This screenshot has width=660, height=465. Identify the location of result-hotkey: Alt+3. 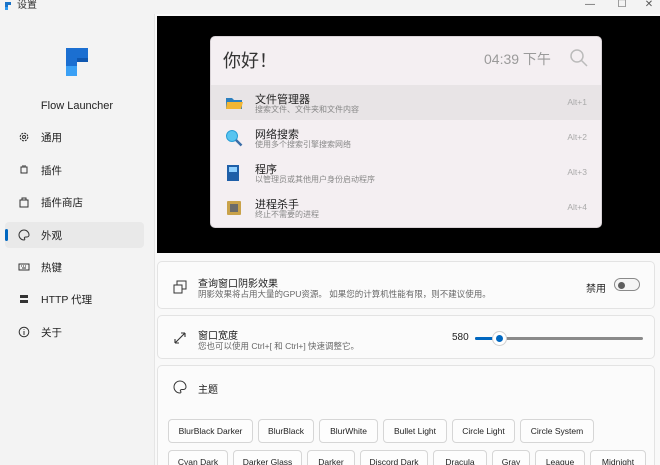
(577, 172).